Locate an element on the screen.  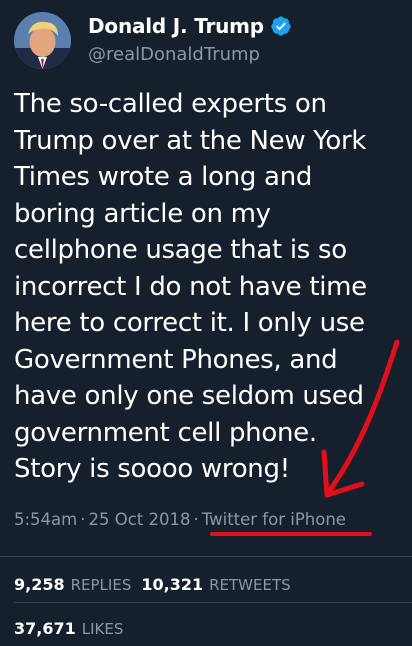
avatar is located at coordinates (42, 40).